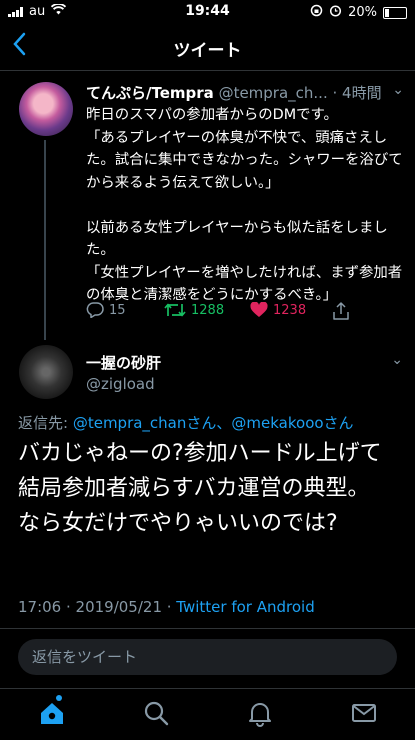 Image resolution: width=415 pixels, height=740 pixels. Describe the element at coordinates (106, 310) in the screenshot. I see `reply-button: 15` at that location.